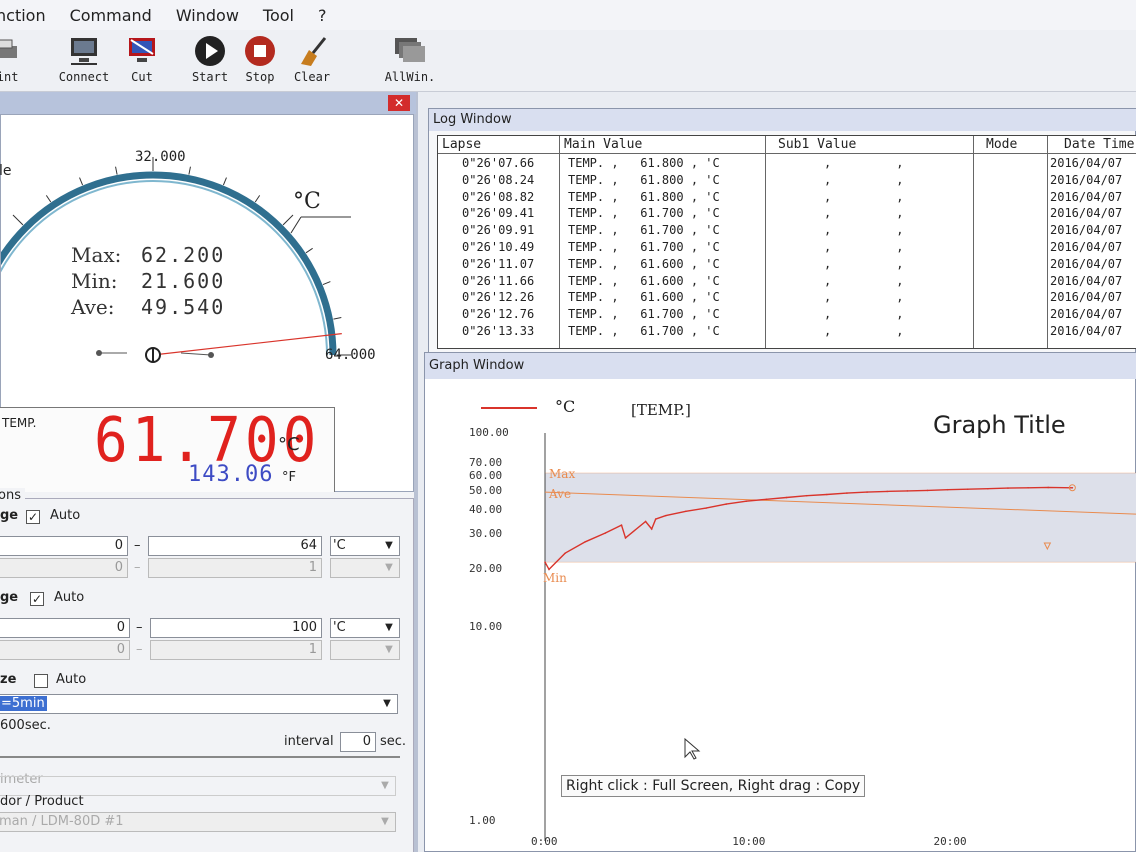 Image resolution: width=1136 pixels, height=852 pixels. What do you see at coordinates (1010, 145) in the screenshot?
I see `log-header-mode: Mode` at bounding box center [1010, 145].